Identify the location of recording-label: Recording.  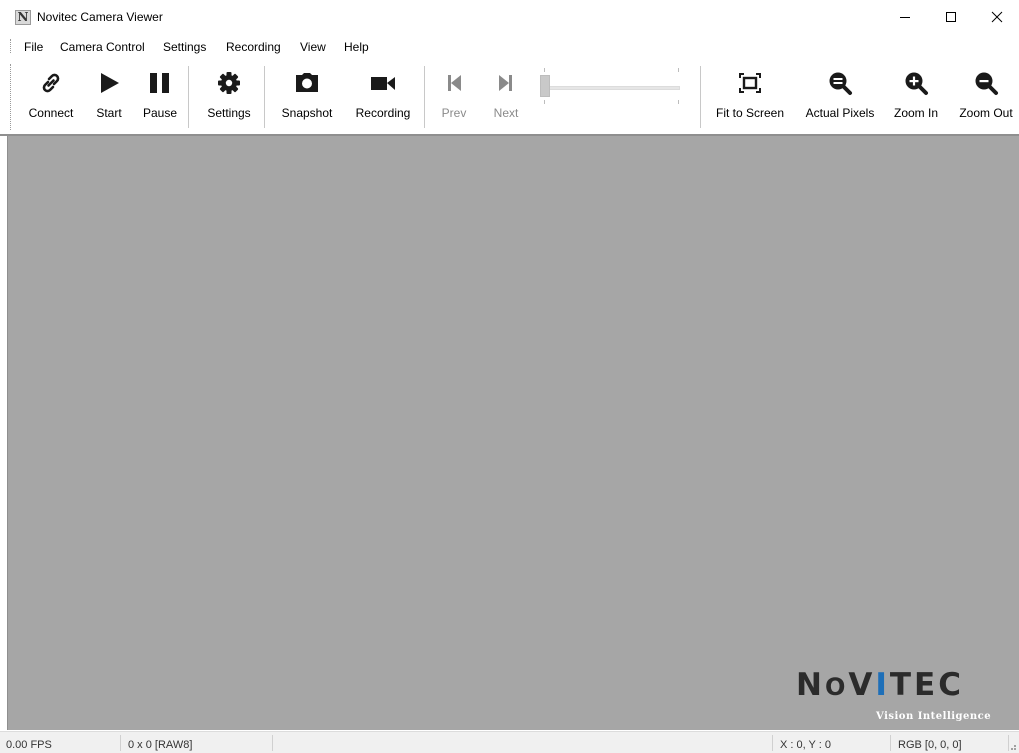
(383, 113).